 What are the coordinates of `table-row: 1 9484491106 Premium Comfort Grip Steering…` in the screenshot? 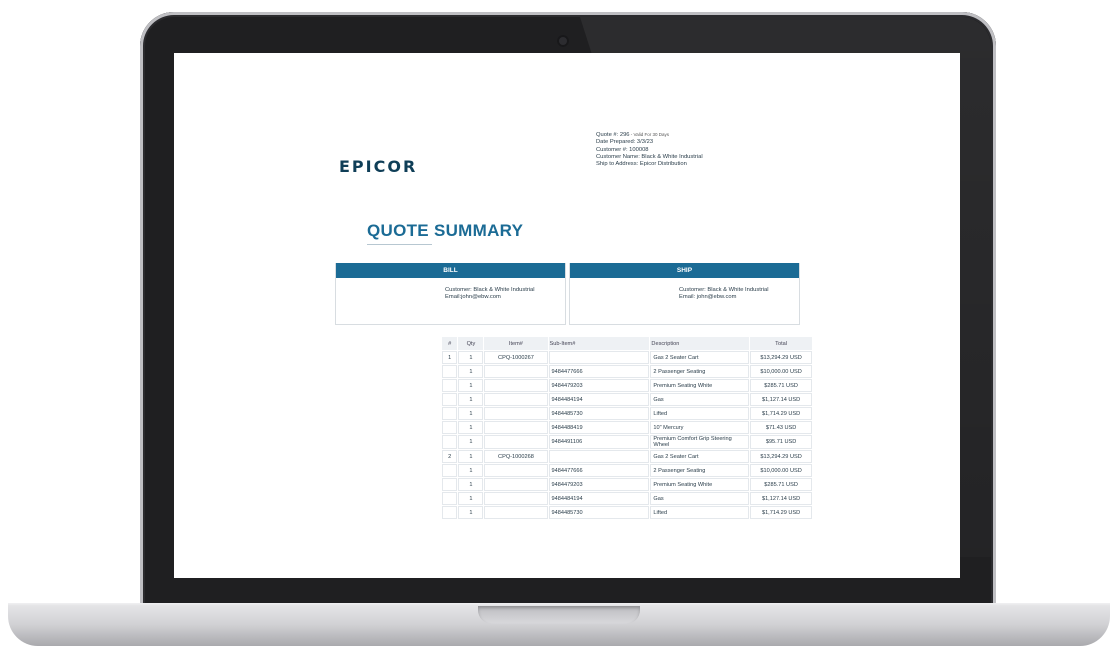 It's located at (627, 442).